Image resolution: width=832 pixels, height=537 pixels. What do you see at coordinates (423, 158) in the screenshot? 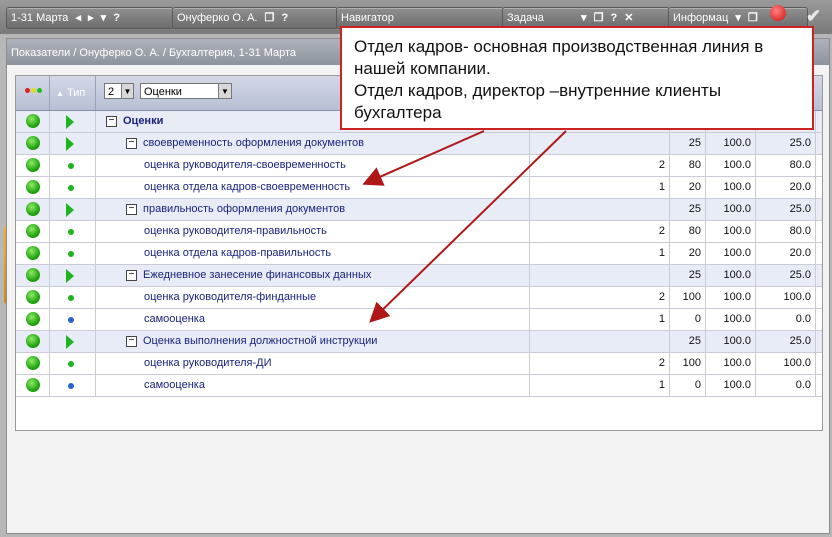
I see `arrow-to-hr-timeliness` at bounding box center [423, 158].